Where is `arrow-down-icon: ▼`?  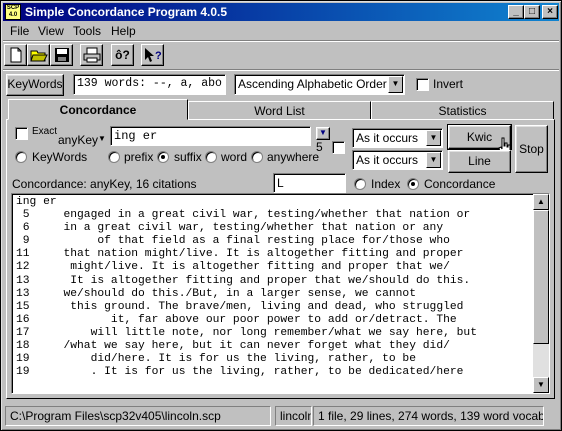 arrow-down-icon: ▼ is located at coordinates (541, 384).